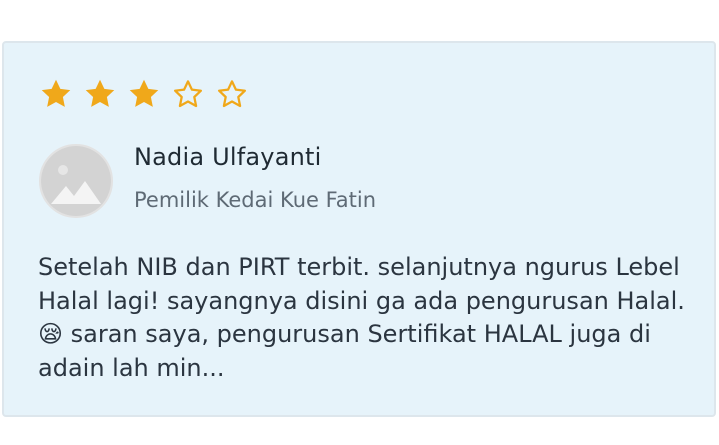 This screenshot has height=445, width=719. I want to click on reviewer-role: Pemilik Kedai Kue Fatin, so click(255, 200).